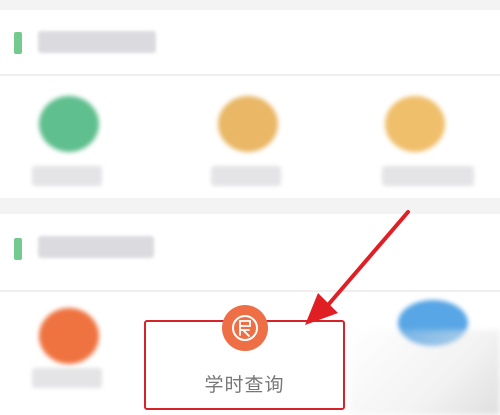 This screenshot has width=500, height=415. I want to click on blurred-corner, so click(425, 372).